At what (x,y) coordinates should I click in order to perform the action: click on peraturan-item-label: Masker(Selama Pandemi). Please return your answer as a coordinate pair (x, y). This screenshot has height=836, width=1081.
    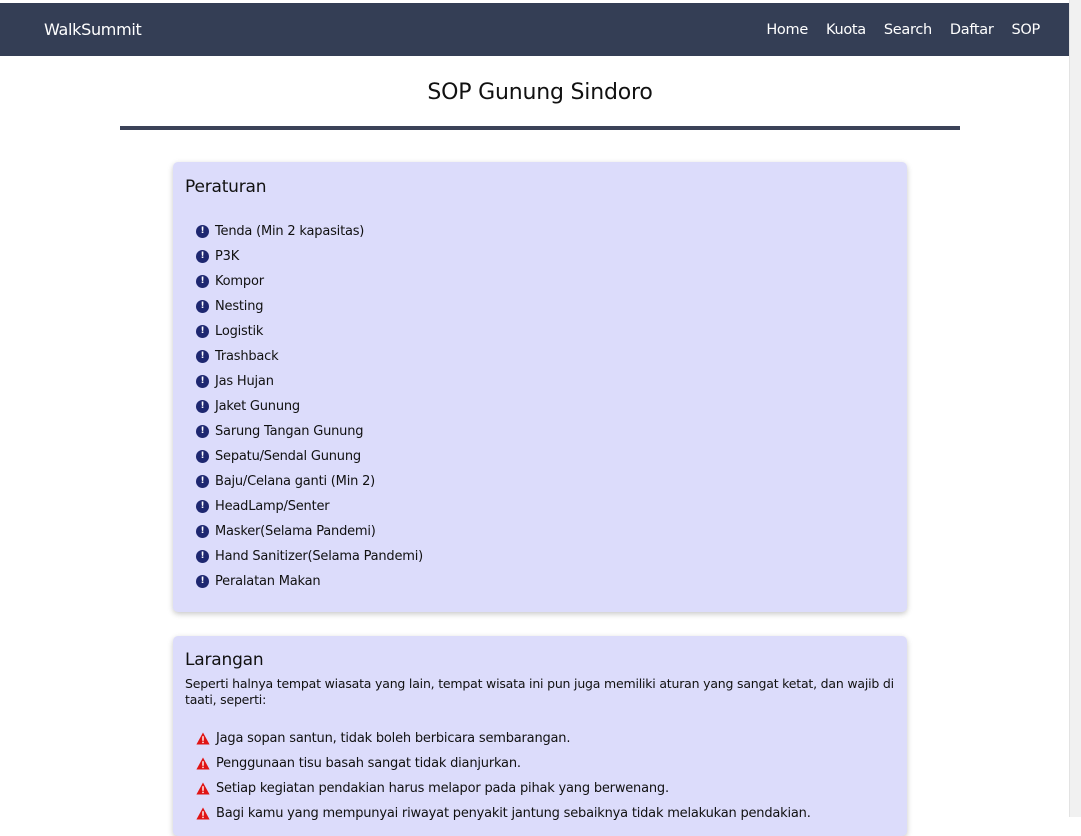
    Looking at the image, I should click on (295, 531).